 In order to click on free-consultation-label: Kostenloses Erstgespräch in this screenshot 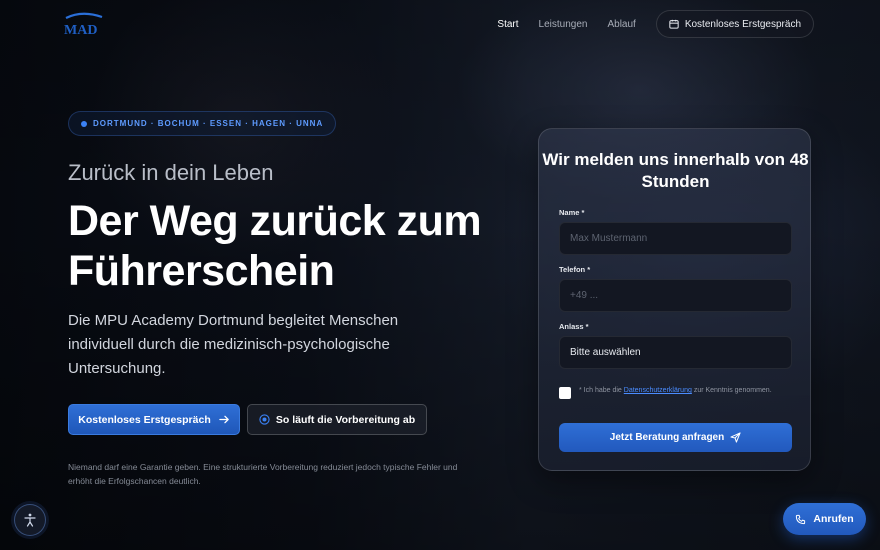, I will do `click(144, 419)`.